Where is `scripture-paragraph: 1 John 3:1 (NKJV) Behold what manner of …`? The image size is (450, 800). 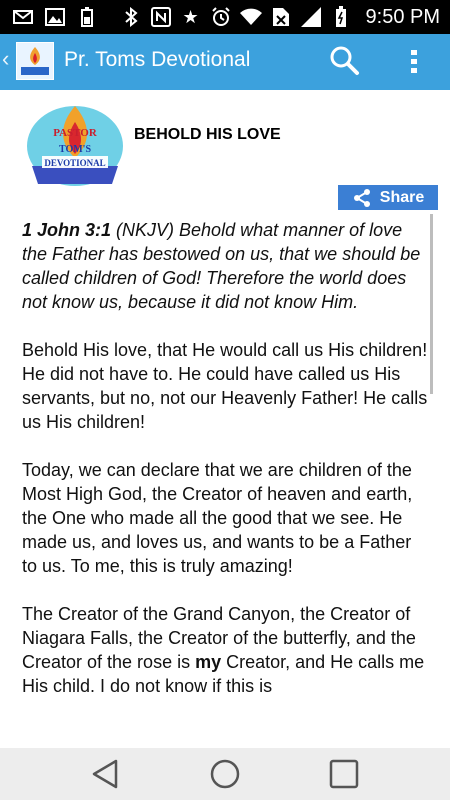 scripture-paragraph: 1 John 3:1 (NKJV) Behold what manner of … is located at coordinates (226, 266).